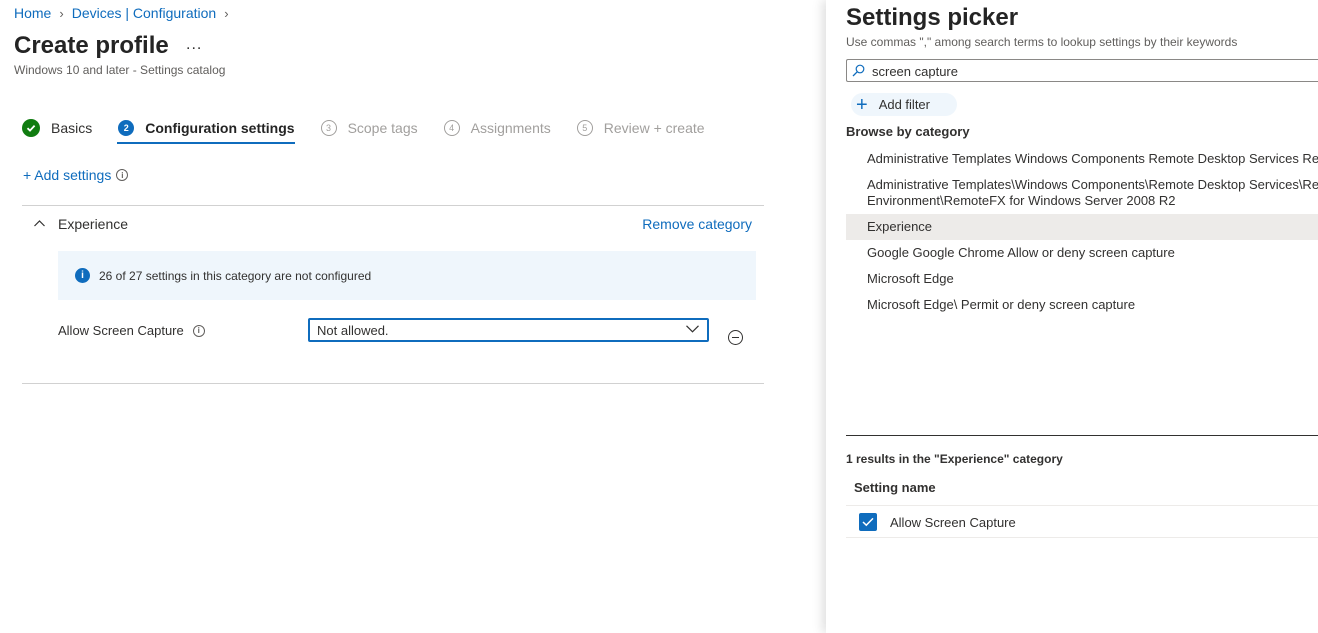 The width and height of the screenshot is (1318, 633). What do you see at coordinates (1082, 70) in the screenshot?
I see `settings-search-input: screen capture` at bounding box center [1082, 70].